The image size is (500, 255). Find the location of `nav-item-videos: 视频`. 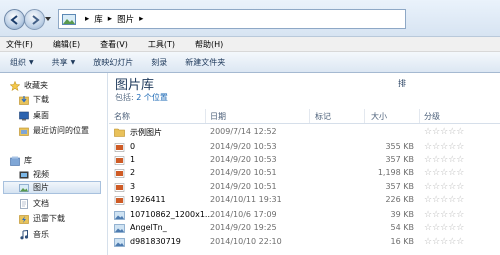

nav-item-videos: 视频 is located at coordinates (34, 174).